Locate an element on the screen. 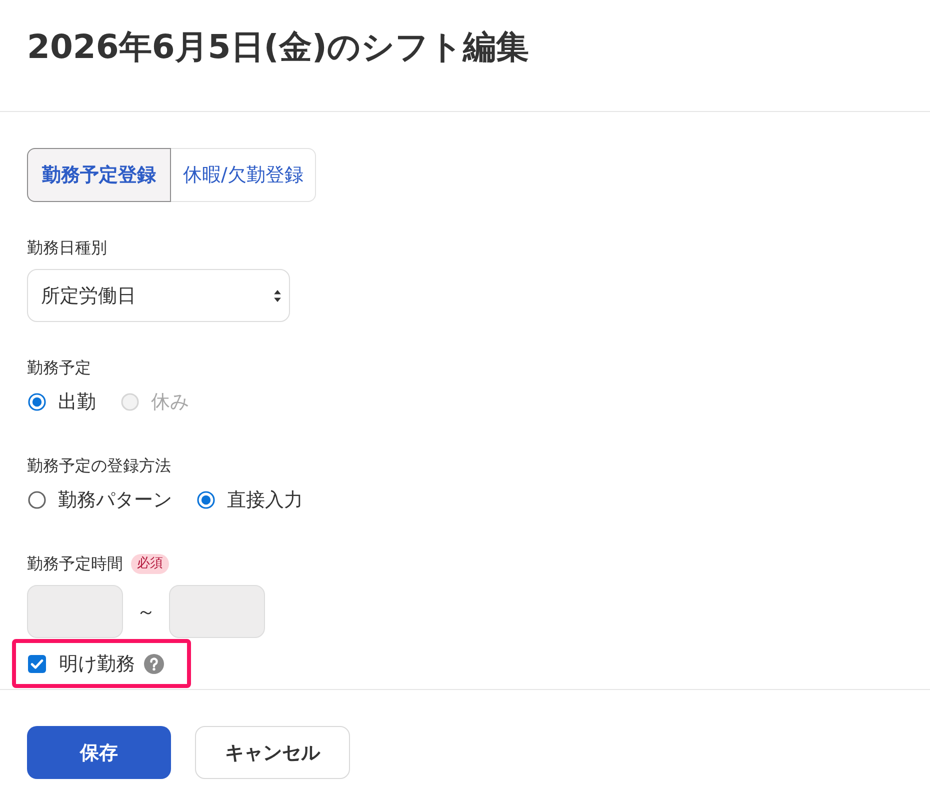 This screenshot has height=794, width=930. radio-label: 直接入力 is located at coordinates (265, 500).